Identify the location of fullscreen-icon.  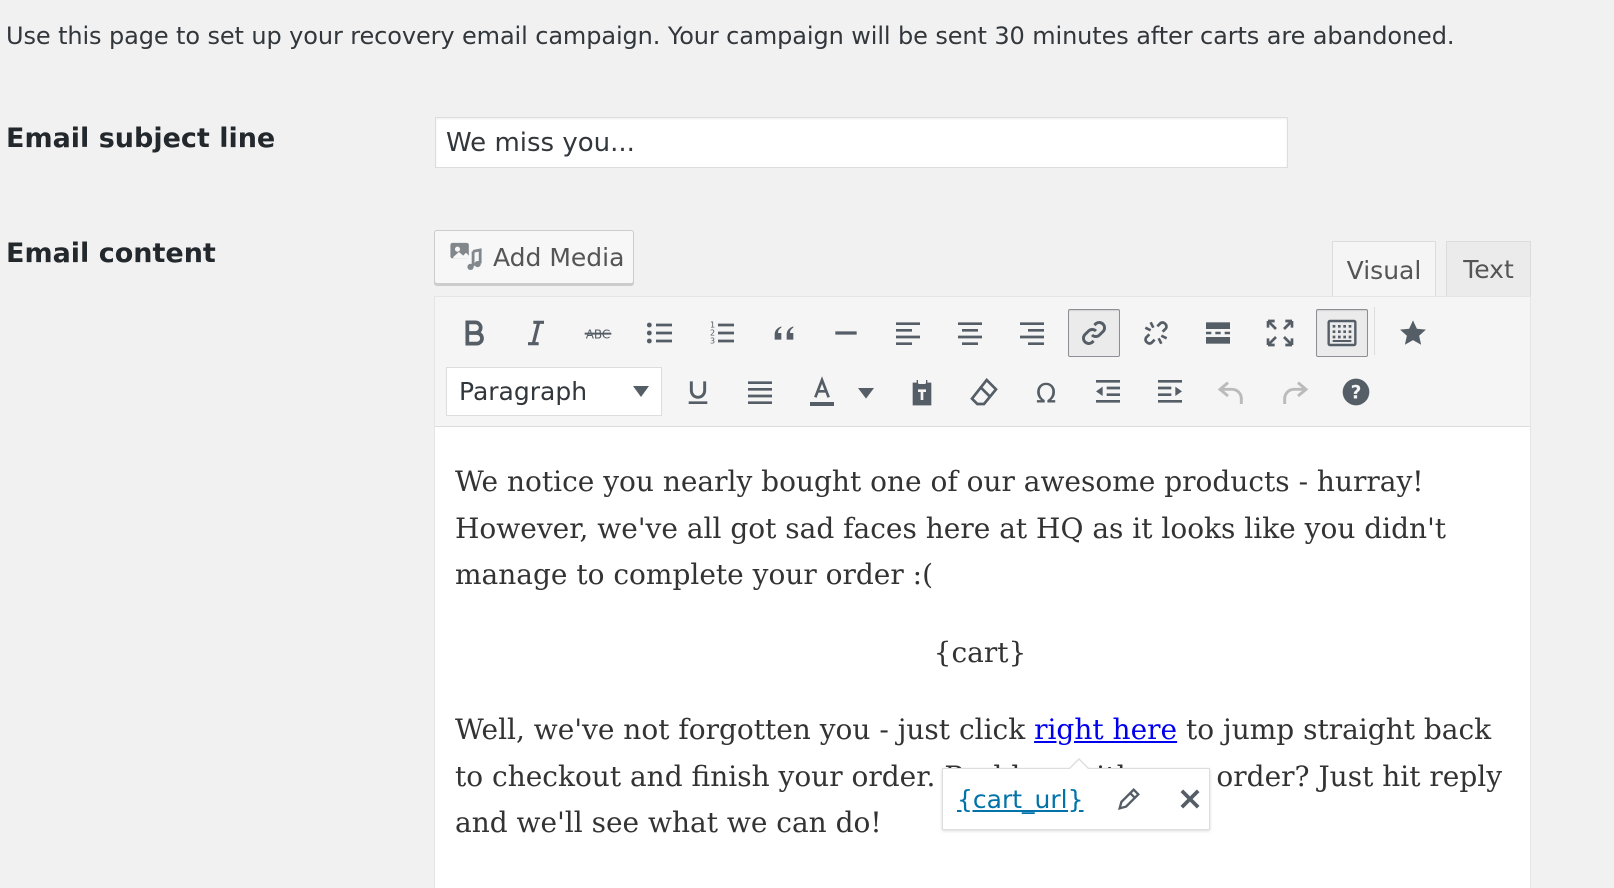
(1280, 333).